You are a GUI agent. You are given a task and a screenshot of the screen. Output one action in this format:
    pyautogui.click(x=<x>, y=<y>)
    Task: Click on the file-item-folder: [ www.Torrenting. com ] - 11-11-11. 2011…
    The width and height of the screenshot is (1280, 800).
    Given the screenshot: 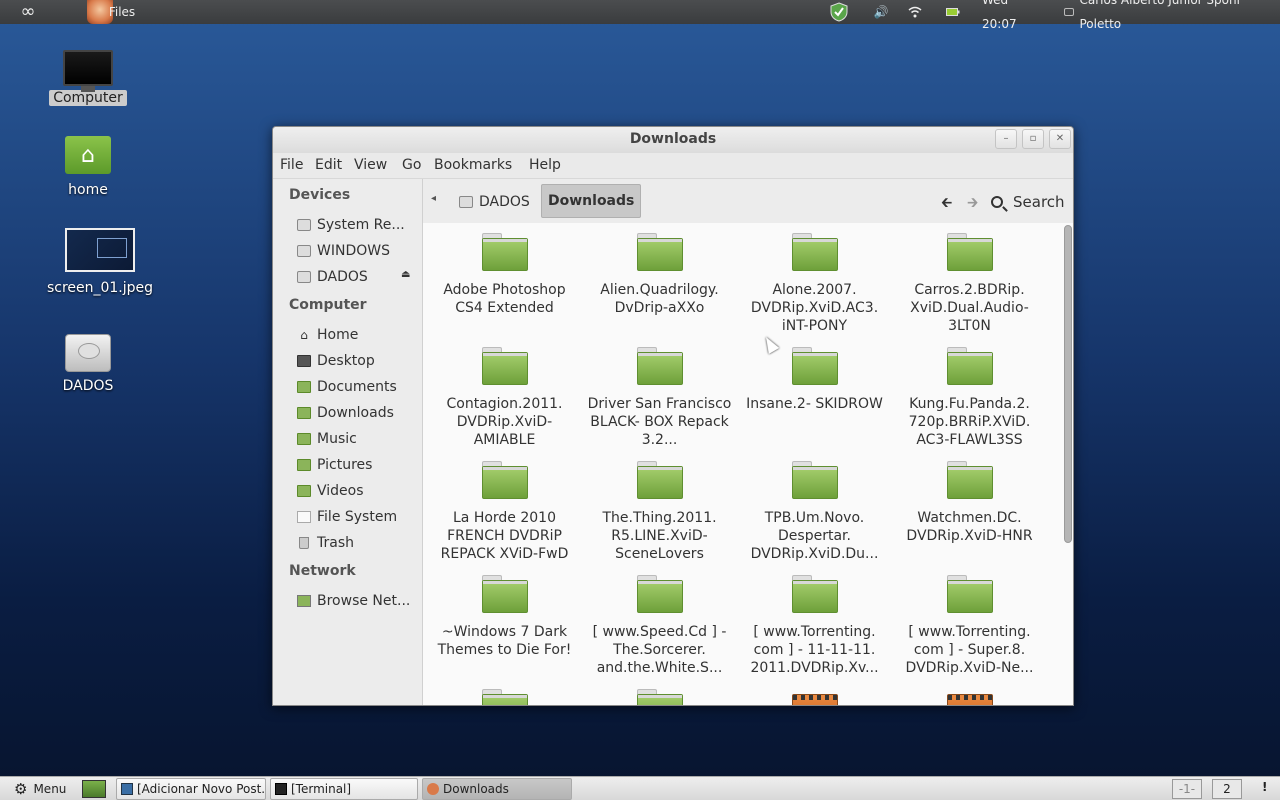 What is the action you would take?
    pyautogui.click(x=814, y=632)
    